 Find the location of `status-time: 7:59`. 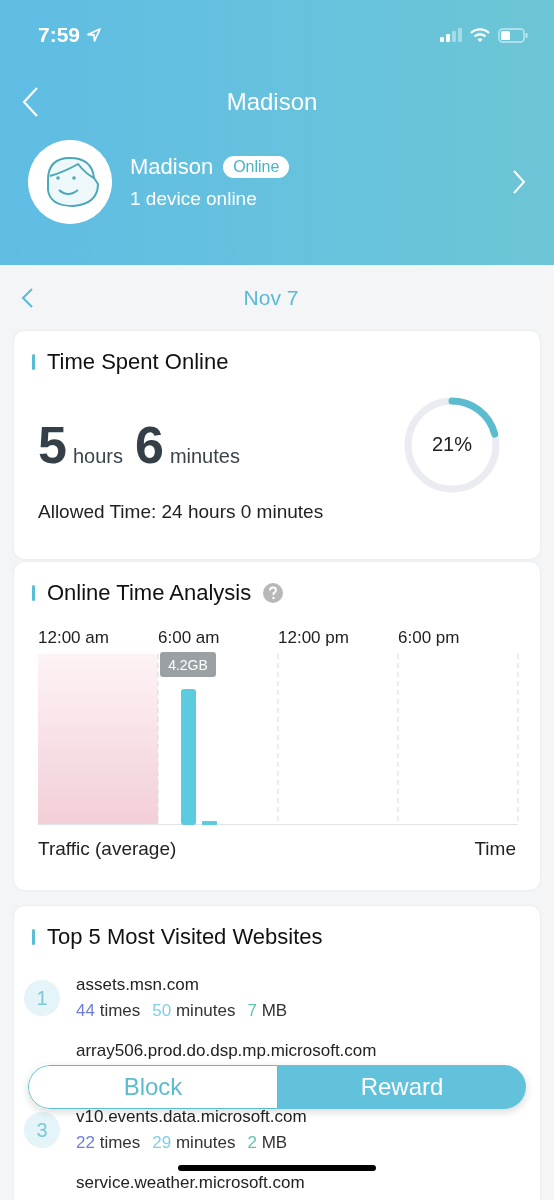

status-time: 7:59 is located at coordinates (59, 35).